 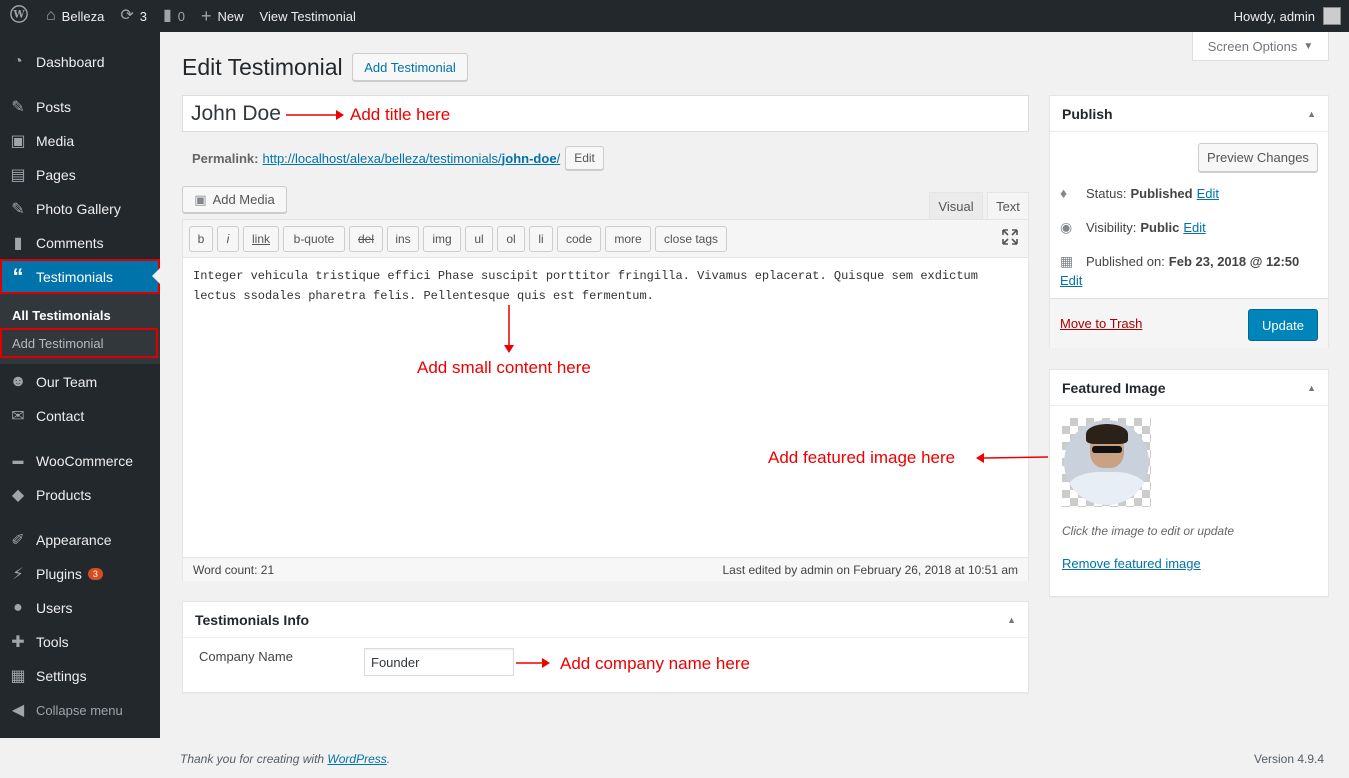 I want to click on visibility-row: ◉ Visibility: Public Edit, so click(x=1133, y=227).